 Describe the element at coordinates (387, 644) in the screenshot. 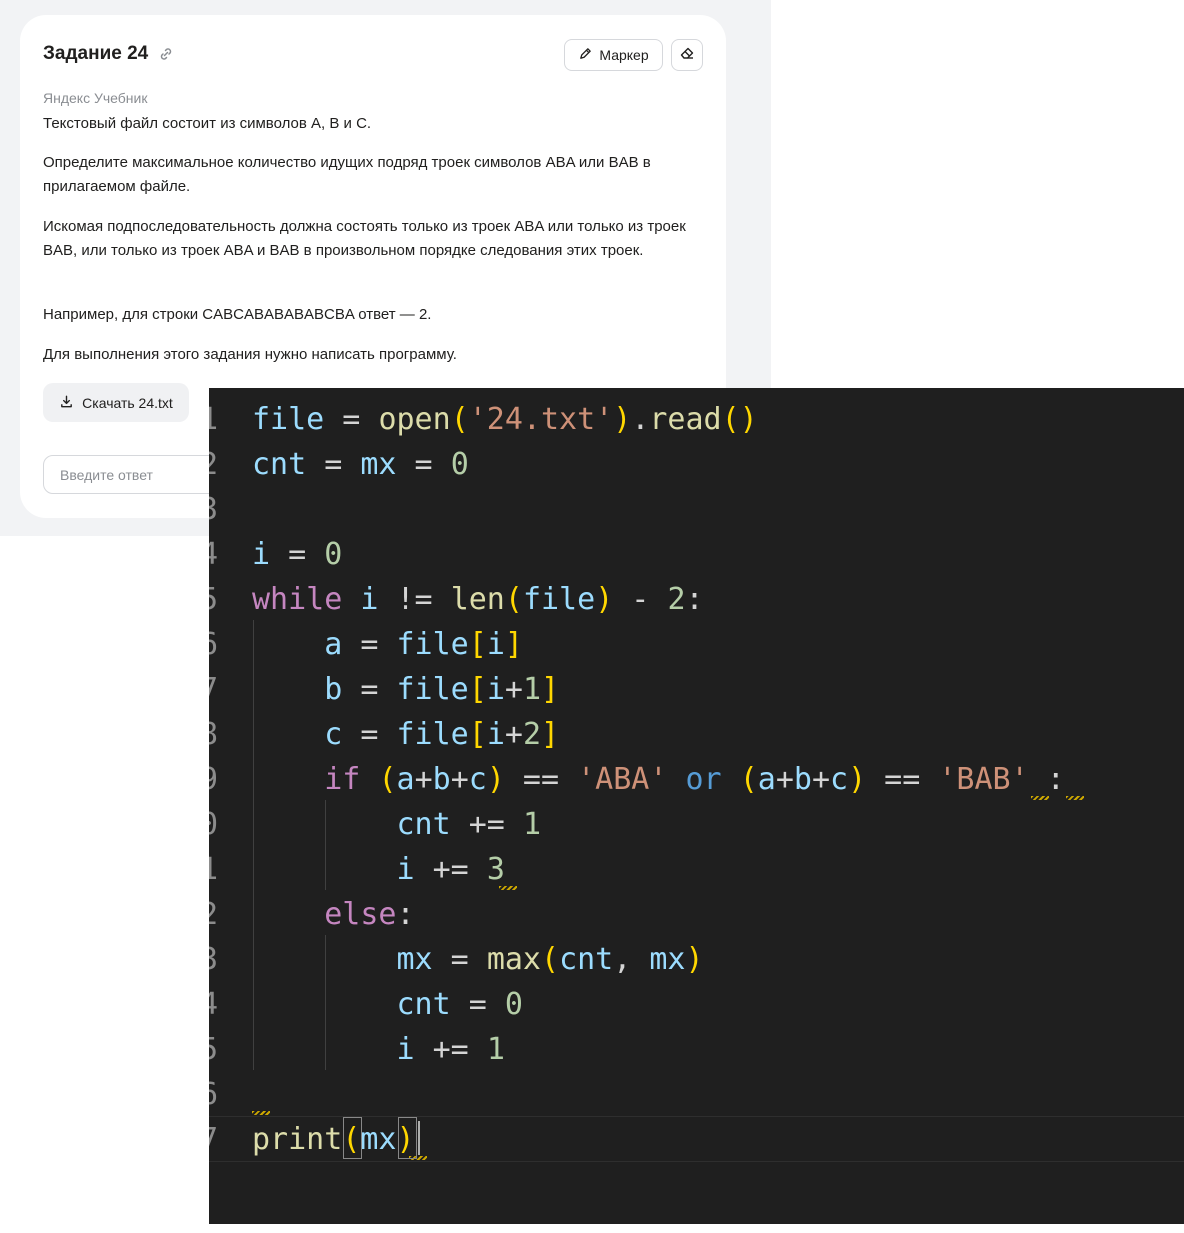

I see `code-text: a = file[i]` at that location.